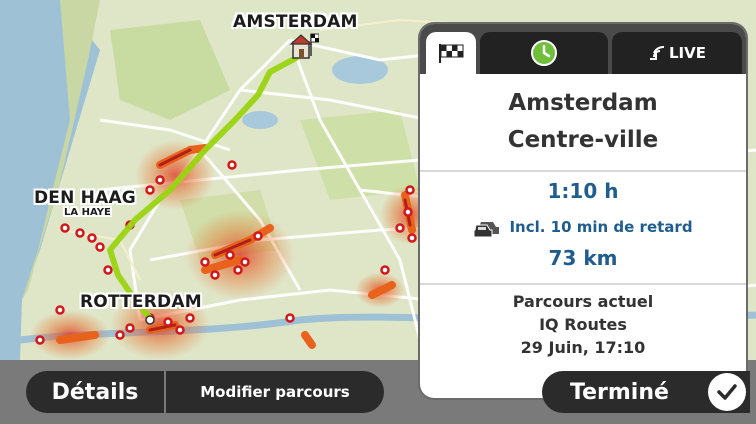 The width and height of the screenshot is (756, 424). Describe the element at coordinates (583, 103) in the screenshot. I see `destination-line1: Amsterdam` at that location.